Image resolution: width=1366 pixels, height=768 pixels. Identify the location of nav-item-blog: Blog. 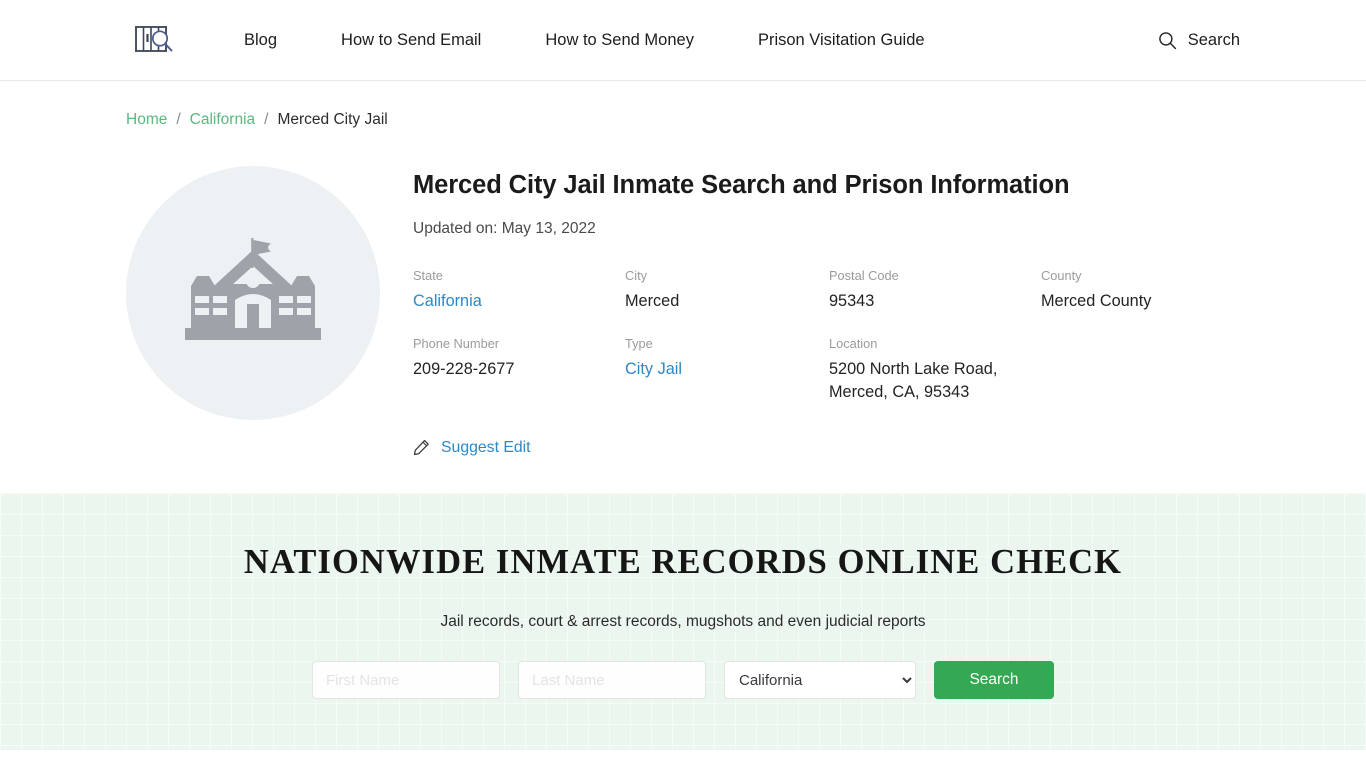
(260, 40).